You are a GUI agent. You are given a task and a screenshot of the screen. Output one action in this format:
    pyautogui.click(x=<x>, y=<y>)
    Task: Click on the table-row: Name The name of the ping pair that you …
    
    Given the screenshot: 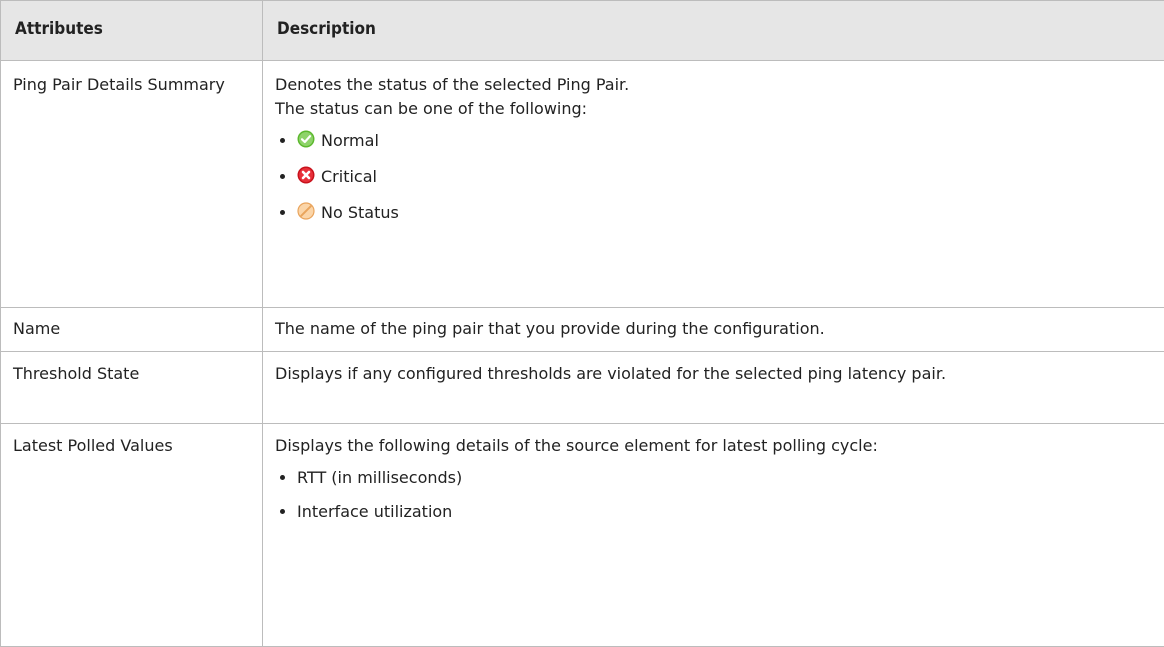 What is the action you would take?
    pyautogui.click(x=582, y=330)
    